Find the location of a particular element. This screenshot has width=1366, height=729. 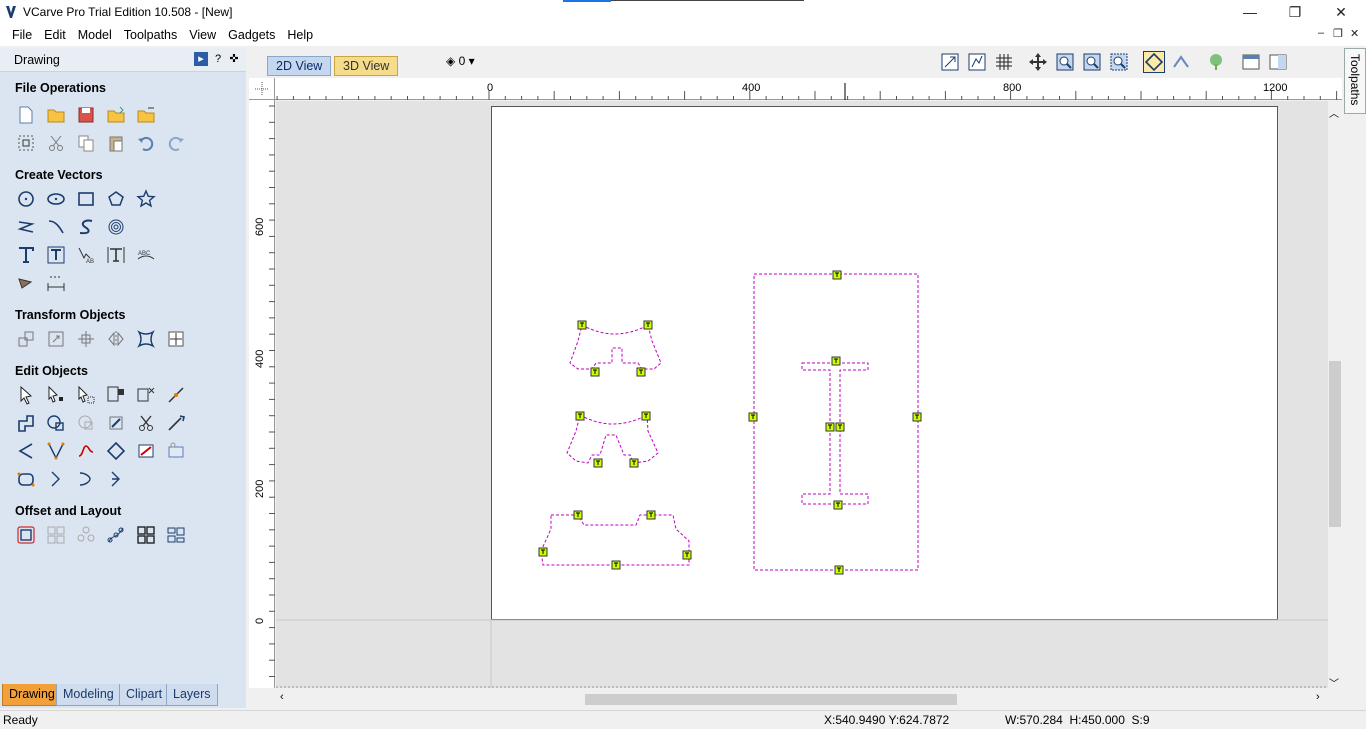

pan-icon is located at coordinates (1038, 62).